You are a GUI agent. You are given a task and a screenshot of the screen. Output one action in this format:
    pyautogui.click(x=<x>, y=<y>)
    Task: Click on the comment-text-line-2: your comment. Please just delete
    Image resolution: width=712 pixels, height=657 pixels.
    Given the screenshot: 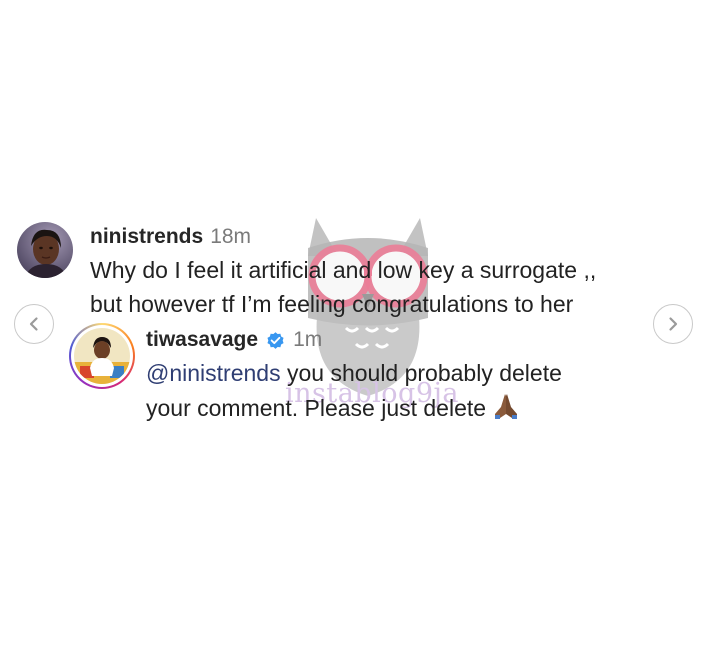 What is the action you would take?
    pyautogui.click(x=354, y=410)
    